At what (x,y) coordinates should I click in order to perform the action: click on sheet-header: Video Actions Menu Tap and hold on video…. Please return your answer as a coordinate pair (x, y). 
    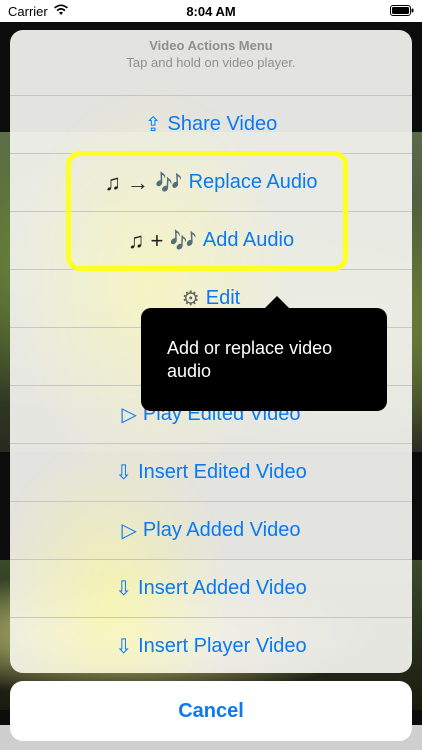
    Looking at the image, I should click on (211, 62).